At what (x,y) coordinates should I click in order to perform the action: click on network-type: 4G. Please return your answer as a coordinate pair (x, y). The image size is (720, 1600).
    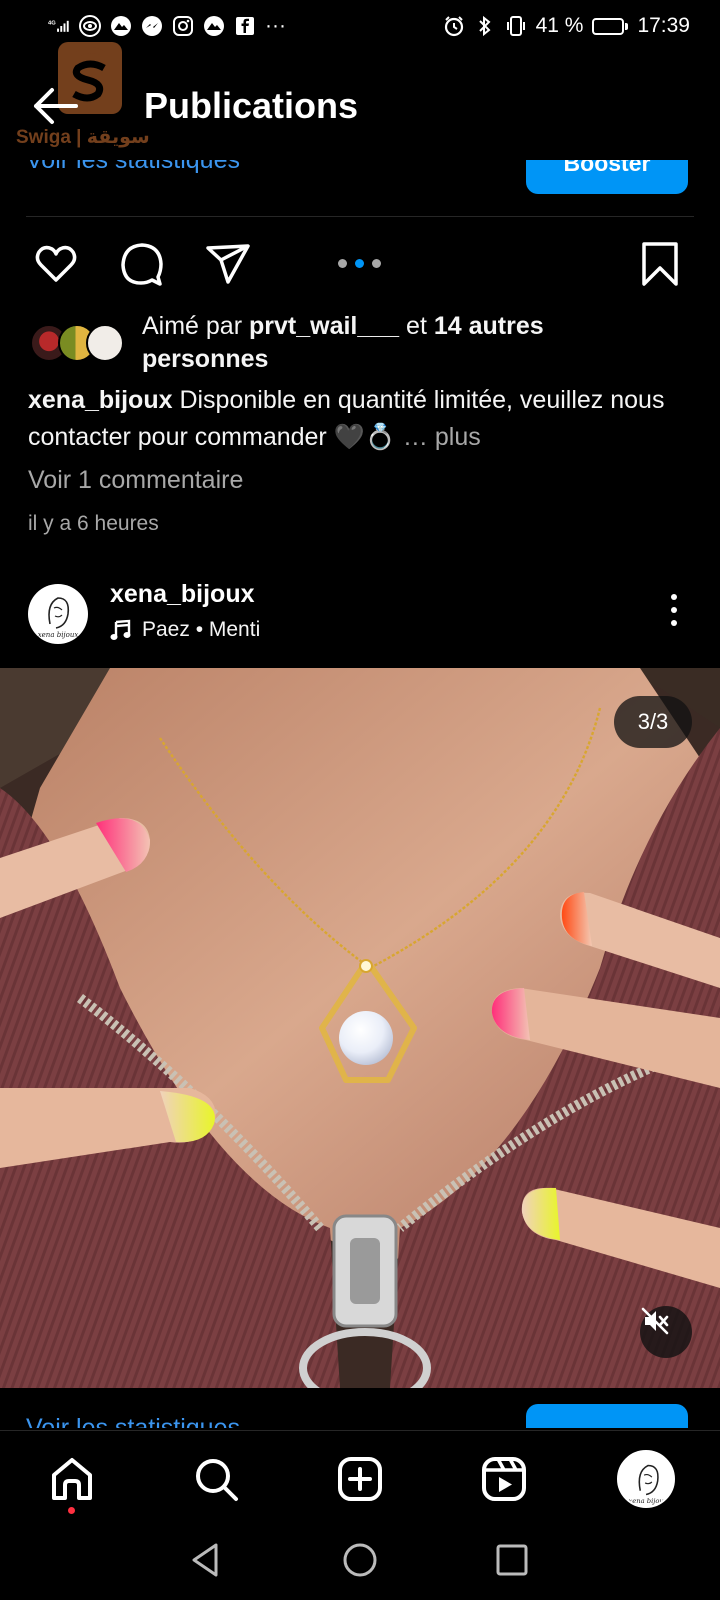
    Looking at the image, I should click on (52, 24).